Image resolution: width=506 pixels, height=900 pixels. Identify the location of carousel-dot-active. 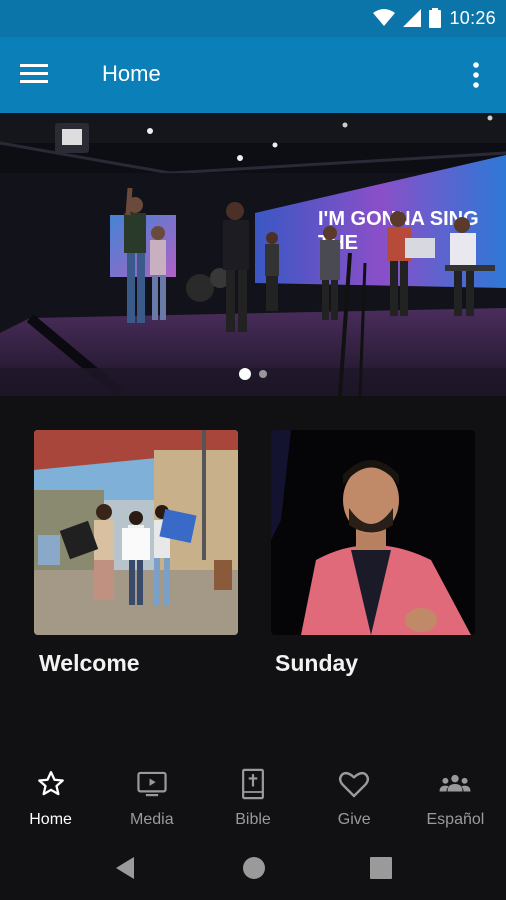
(245, 374).